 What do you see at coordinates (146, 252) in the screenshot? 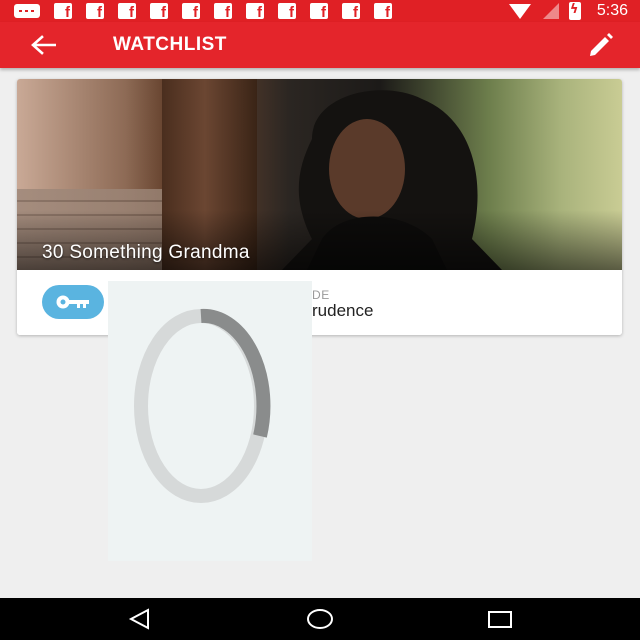
I see `show-title: 30 Something Grandma` at bounding box center [146, 252].